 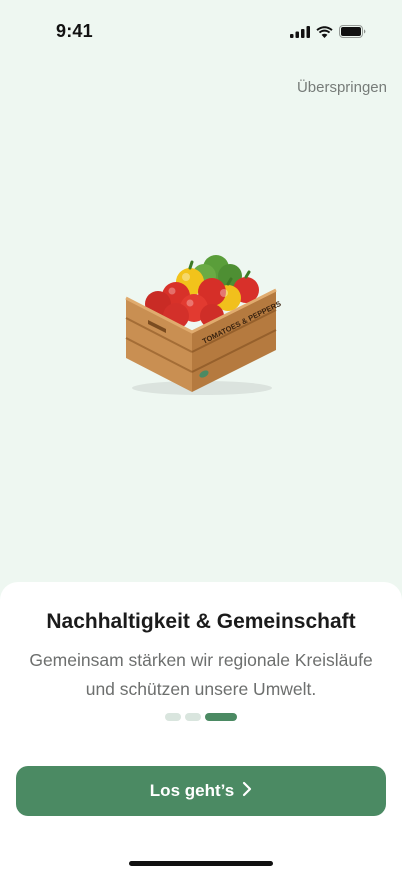 What do you see at coordinates (201, 322) in the screenshot?
I see `vegetable-crate-illustration: TOMATOES & PEPPERS` at bounding box center [201, 322].